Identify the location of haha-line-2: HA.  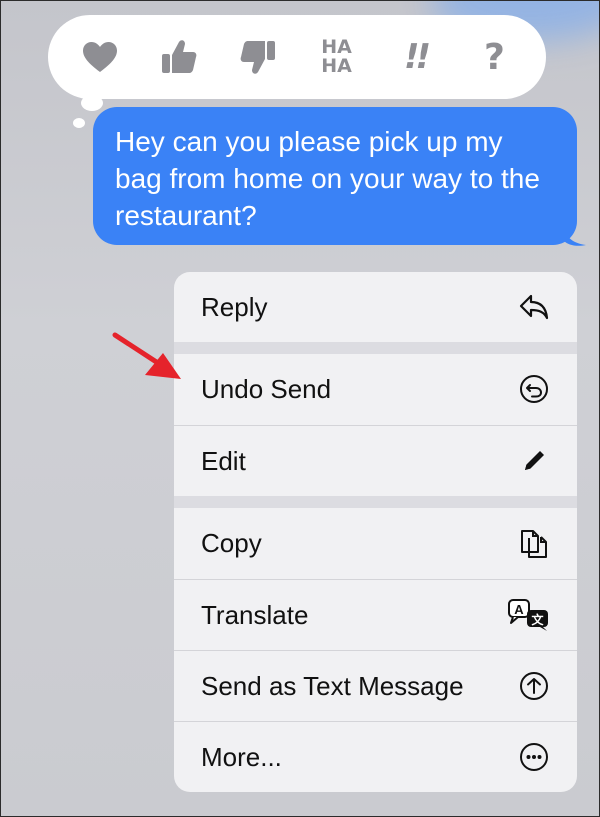
(336, 66).